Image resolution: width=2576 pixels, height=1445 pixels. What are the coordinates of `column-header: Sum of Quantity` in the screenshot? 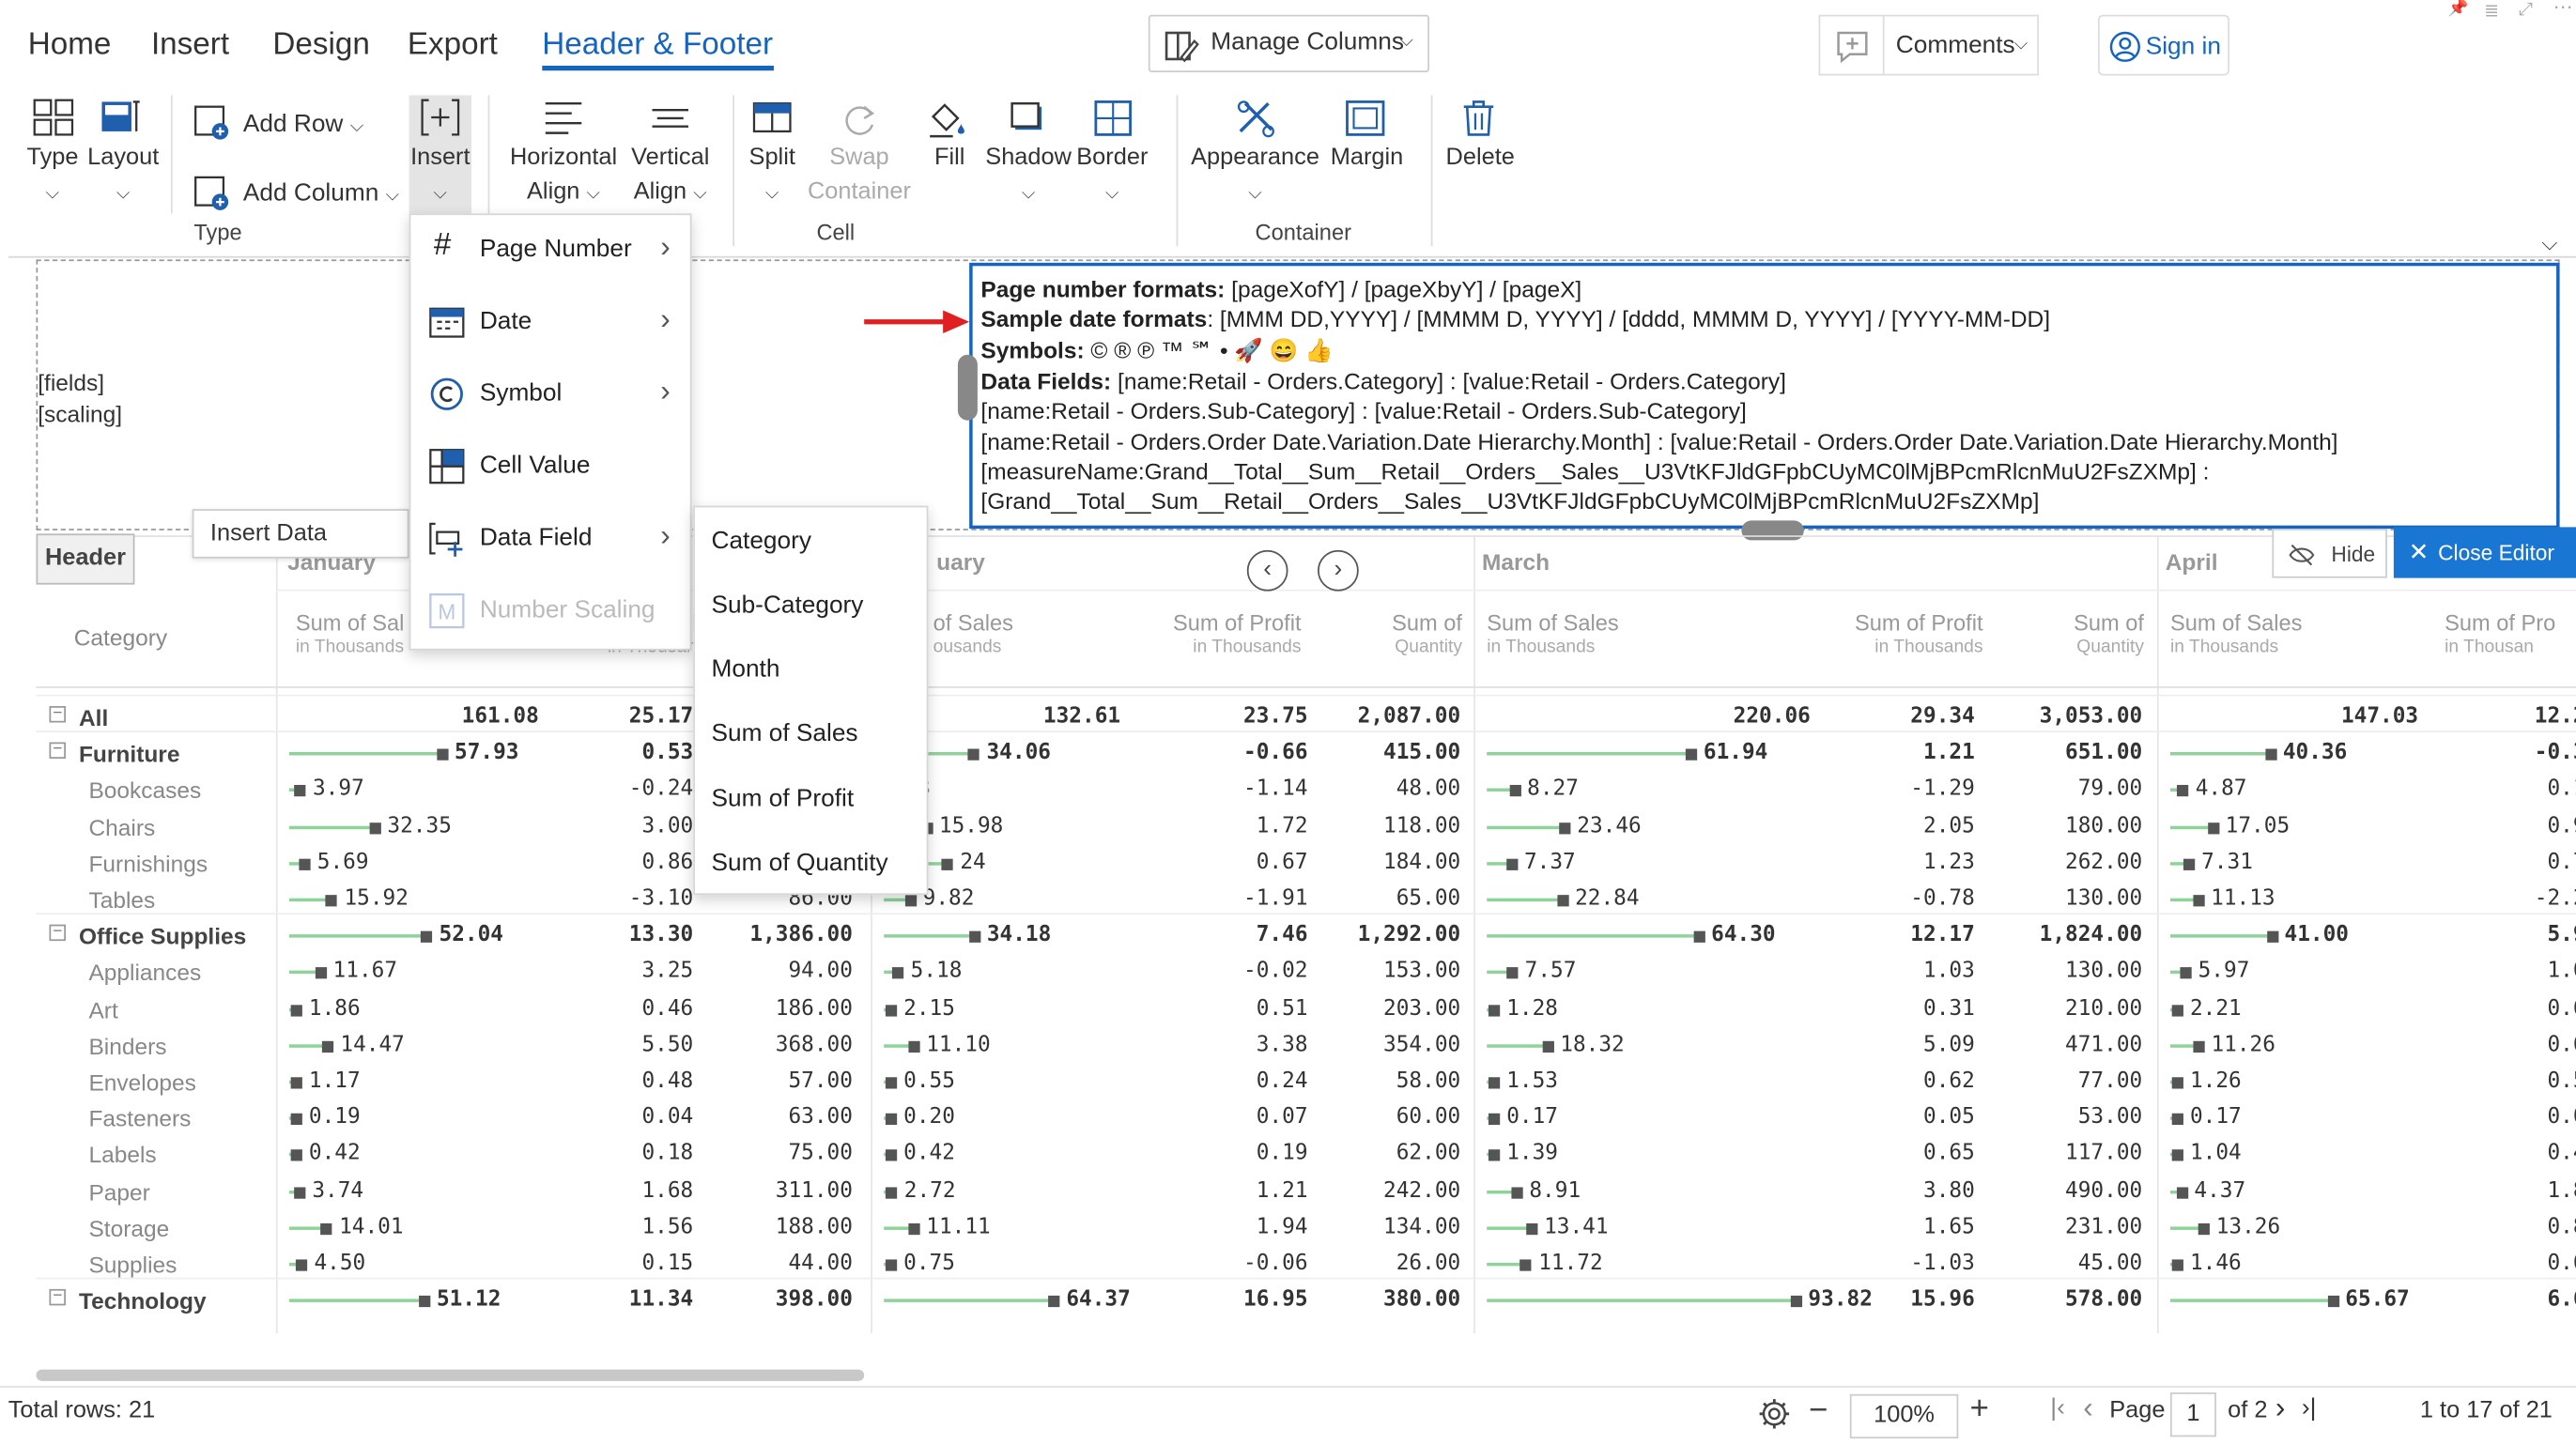 It's located at (2074, 635).